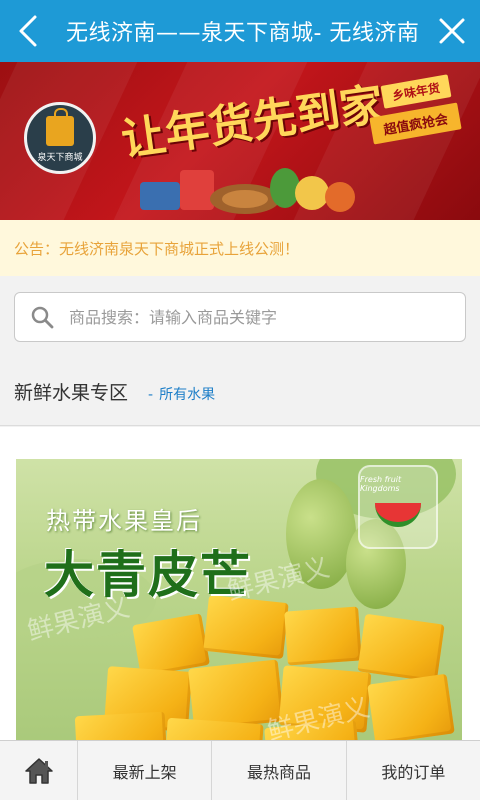 This screenshot has height=800, width=480. I want to click on search-icon, so click(42, 317).